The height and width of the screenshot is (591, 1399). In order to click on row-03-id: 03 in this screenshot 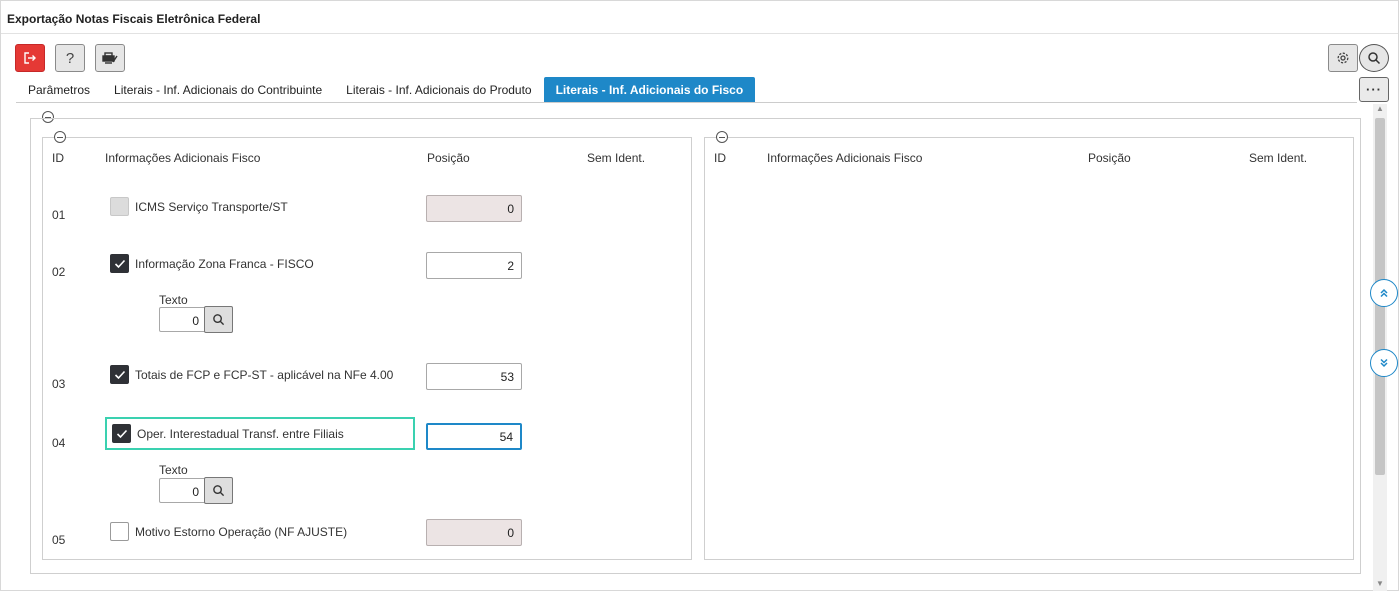, I will do `click(59, 384)`.